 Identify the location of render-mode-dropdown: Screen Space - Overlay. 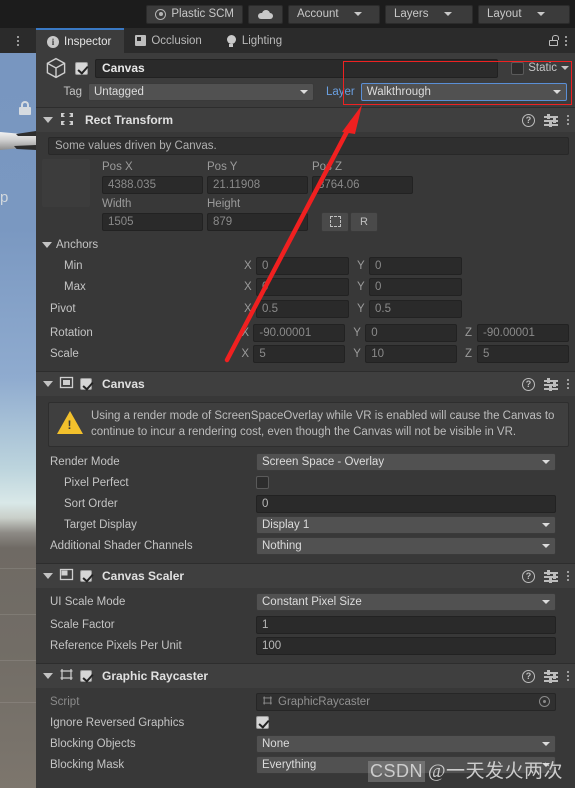
(406, 461).